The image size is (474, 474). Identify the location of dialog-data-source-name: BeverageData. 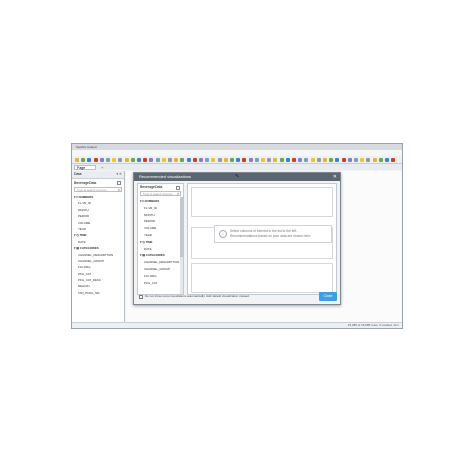
(151, 187).